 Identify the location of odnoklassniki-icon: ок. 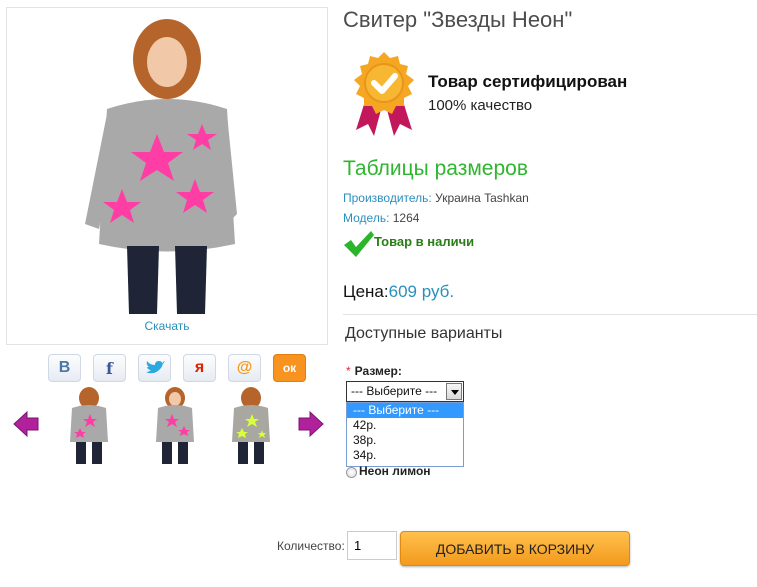
(289, 368).